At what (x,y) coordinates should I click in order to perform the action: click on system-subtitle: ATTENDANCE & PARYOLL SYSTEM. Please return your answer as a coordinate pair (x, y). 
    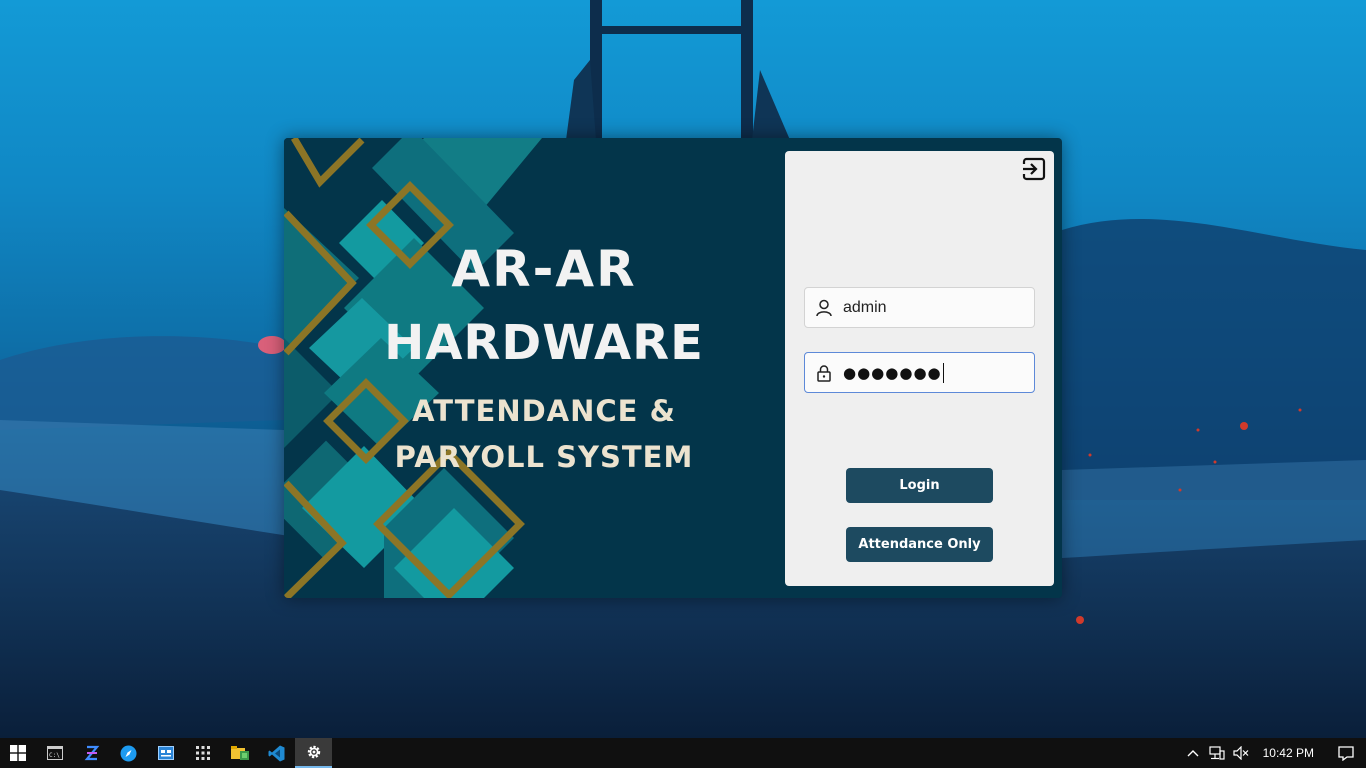
    Looking at the image, I should click on (544, 434).